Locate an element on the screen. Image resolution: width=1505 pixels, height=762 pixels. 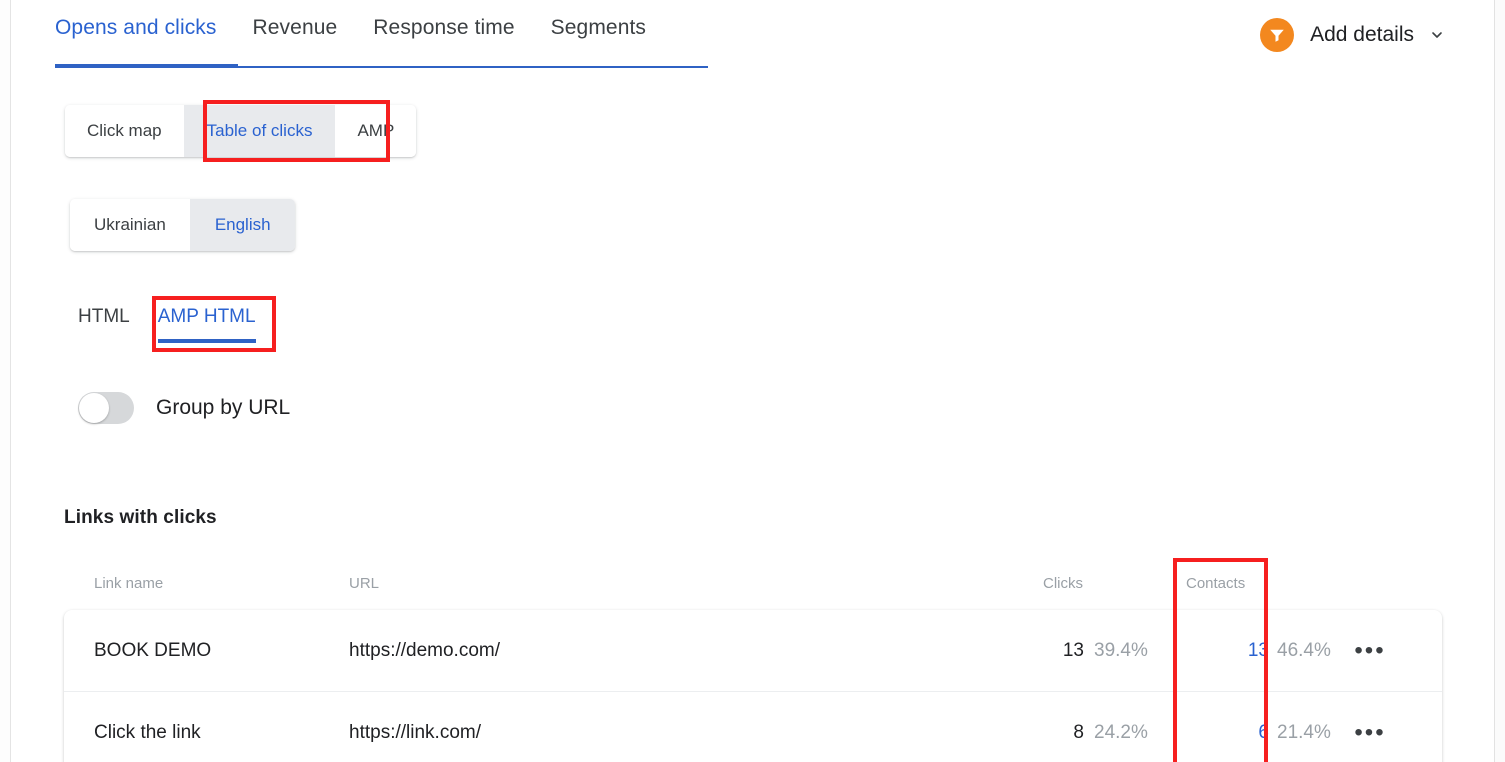
main-tabs-active-indicator is located at coordinates (146, 66).